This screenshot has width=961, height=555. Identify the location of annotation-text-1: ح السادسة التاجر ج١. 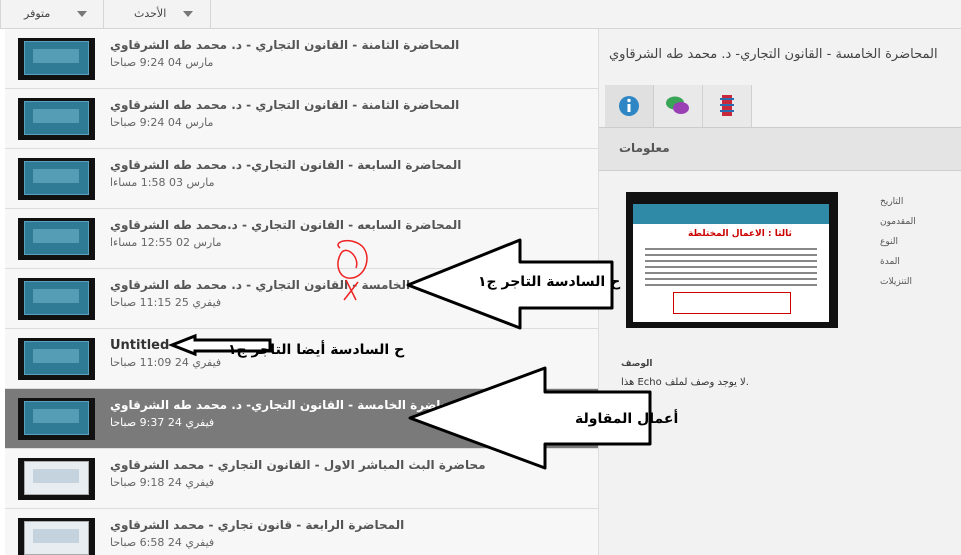
(549, 282).